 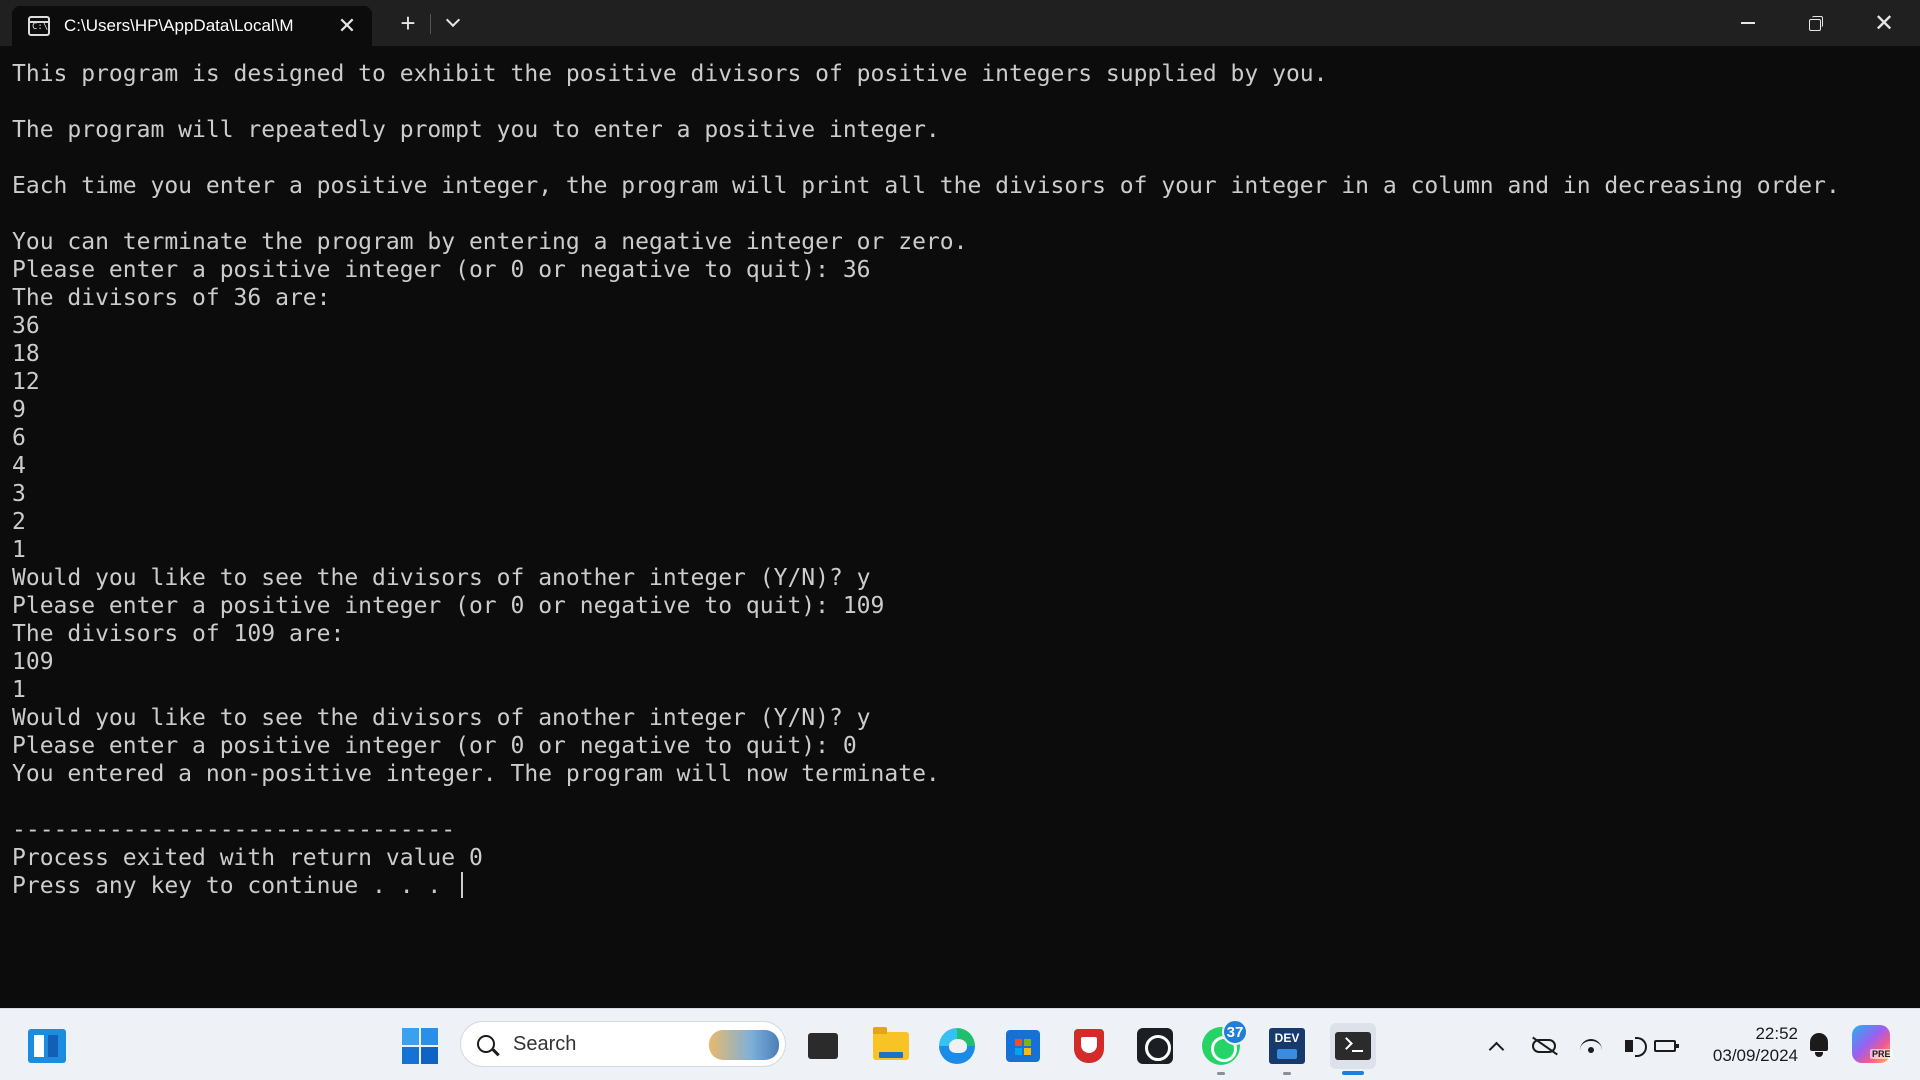 What do you see at coordinates (744, 1045) in the screenshot?
I see `search-highlight-image` at bounding box center [744, 1045].